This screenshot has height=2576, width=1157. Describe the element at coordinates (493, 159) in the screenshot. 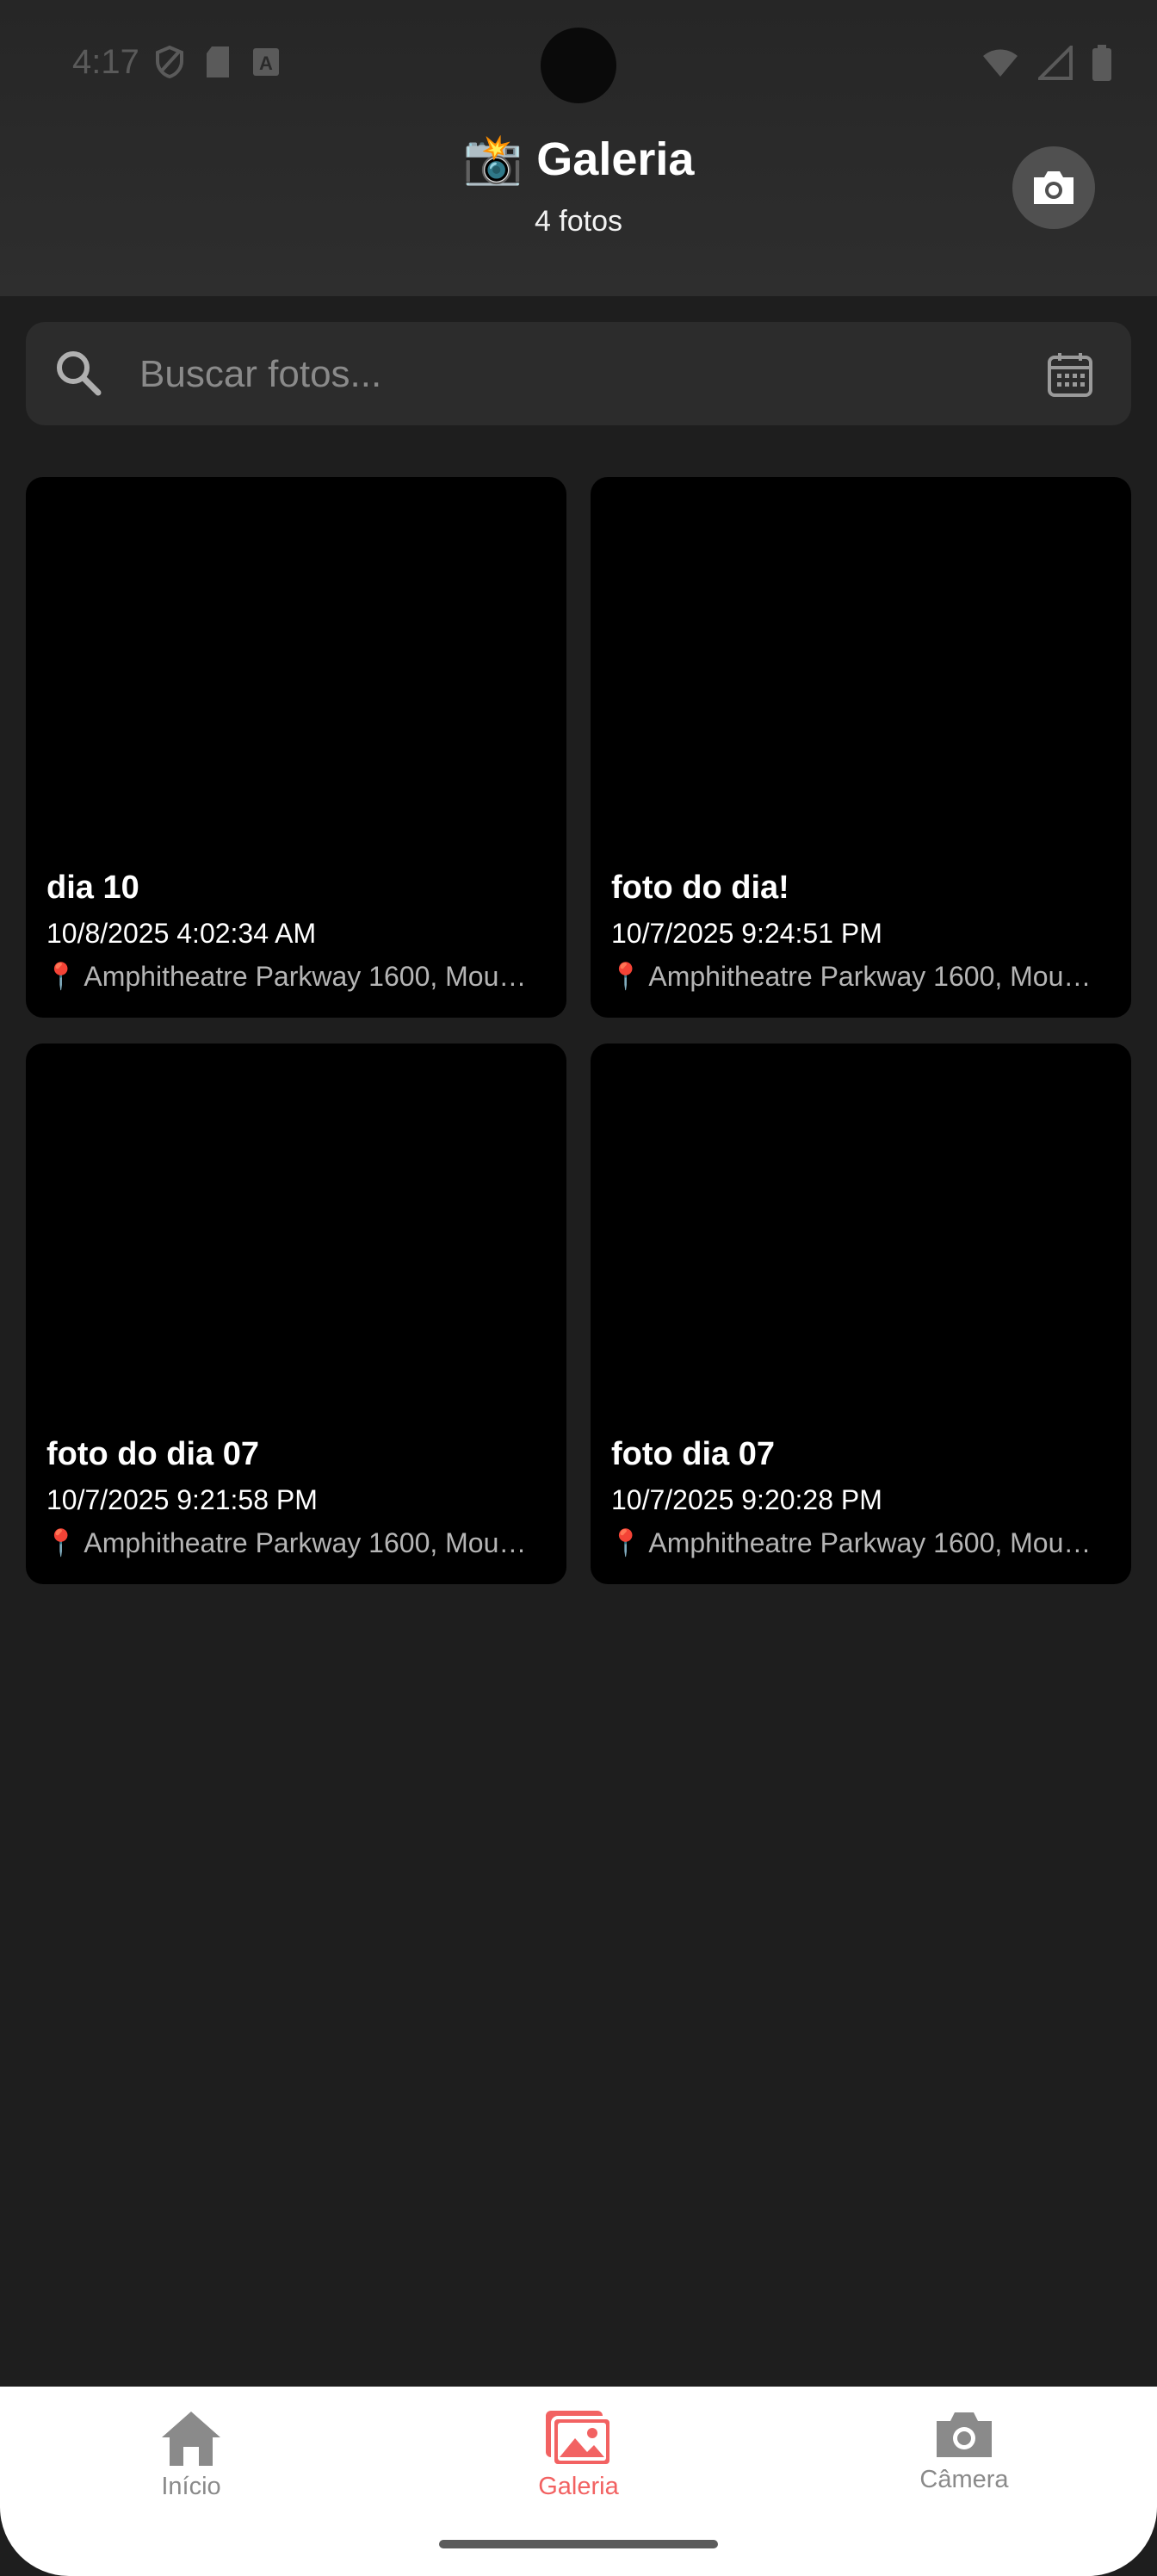

I see `camera-flash-emoji-icon: 📸` at that location.